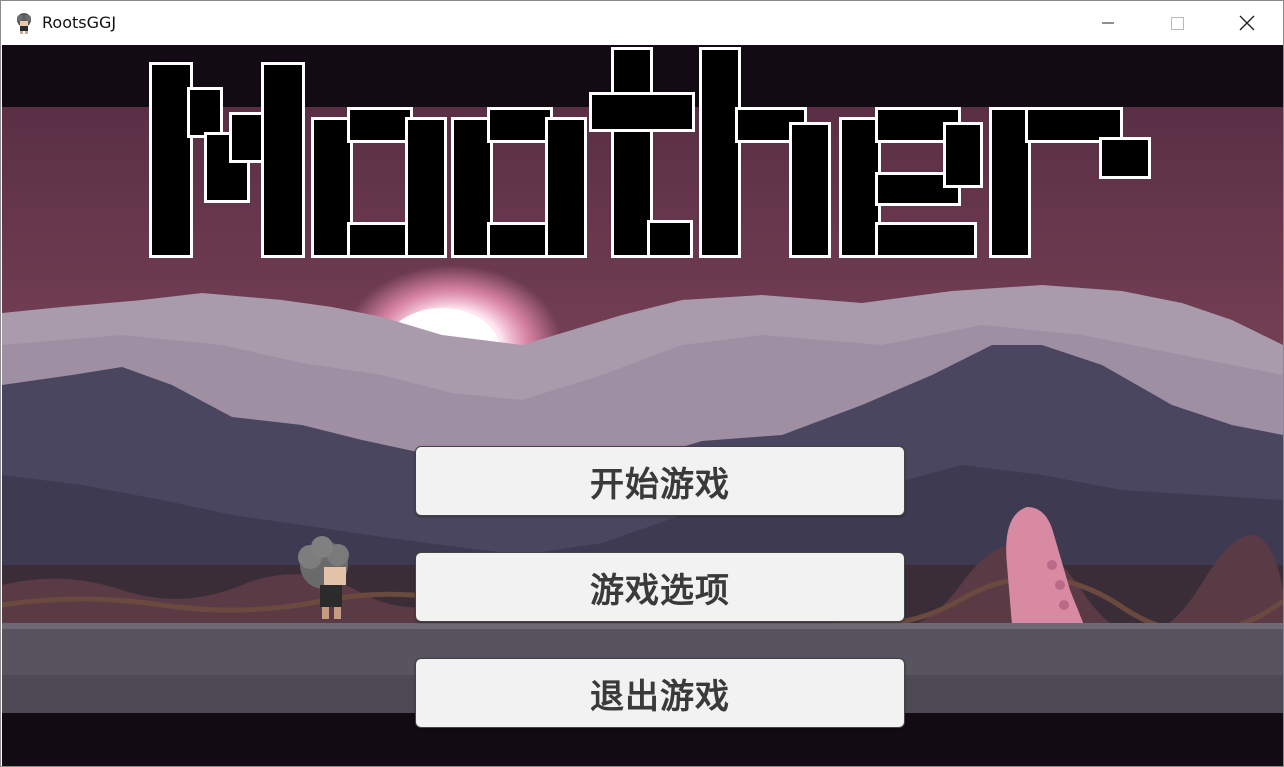  Describe the element at coordinates (642, 23) in the screenshot. I see `title-bar: RootsGGJ` at that location.